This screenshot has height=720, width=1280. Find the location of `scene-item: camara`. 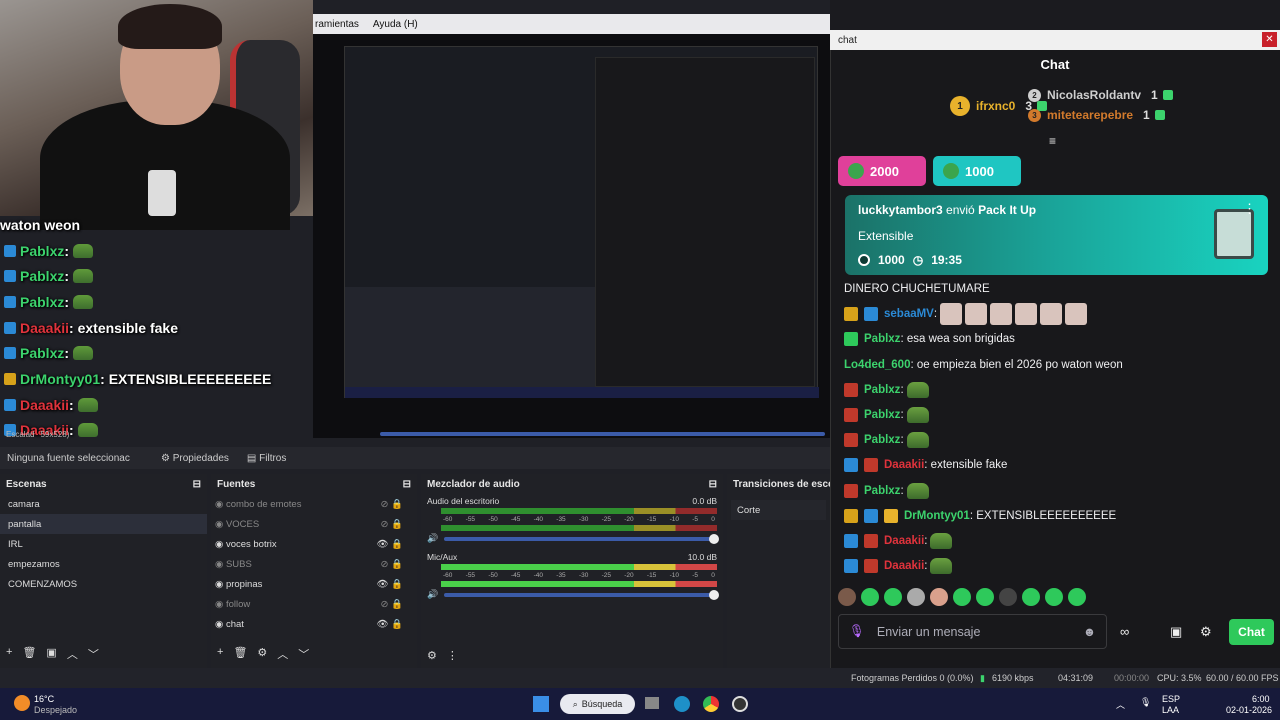

scene-item: camara is located at coordinates (103, 504).